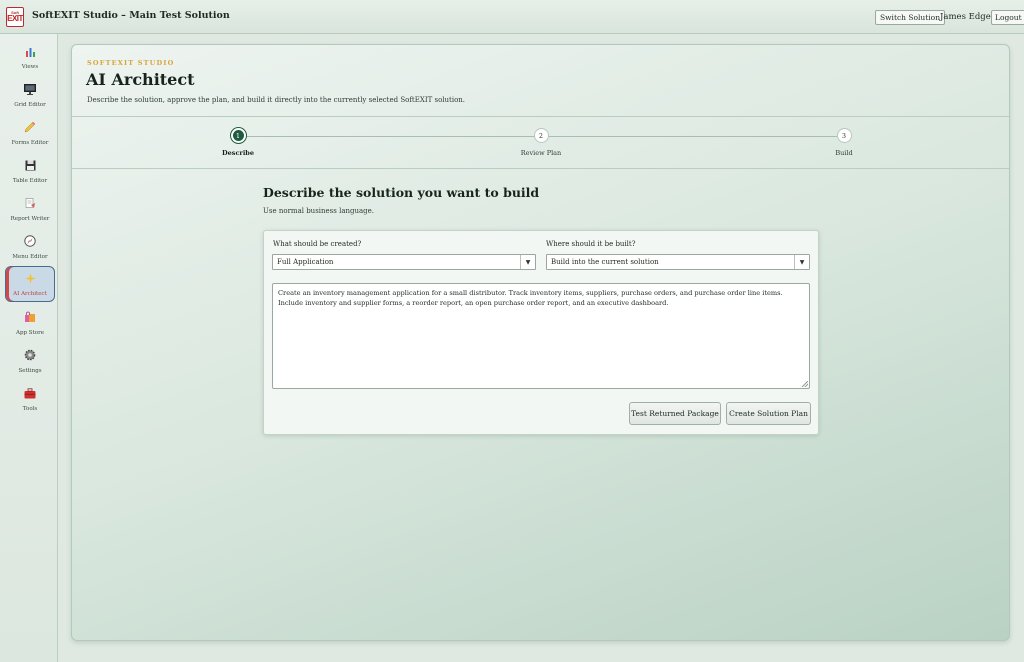 This screenshot has width=1024, height=662. What do you see at coordinates (30, 393) in the screenshot?
I see `toolbox-icon` at bounding box center [30, 393].